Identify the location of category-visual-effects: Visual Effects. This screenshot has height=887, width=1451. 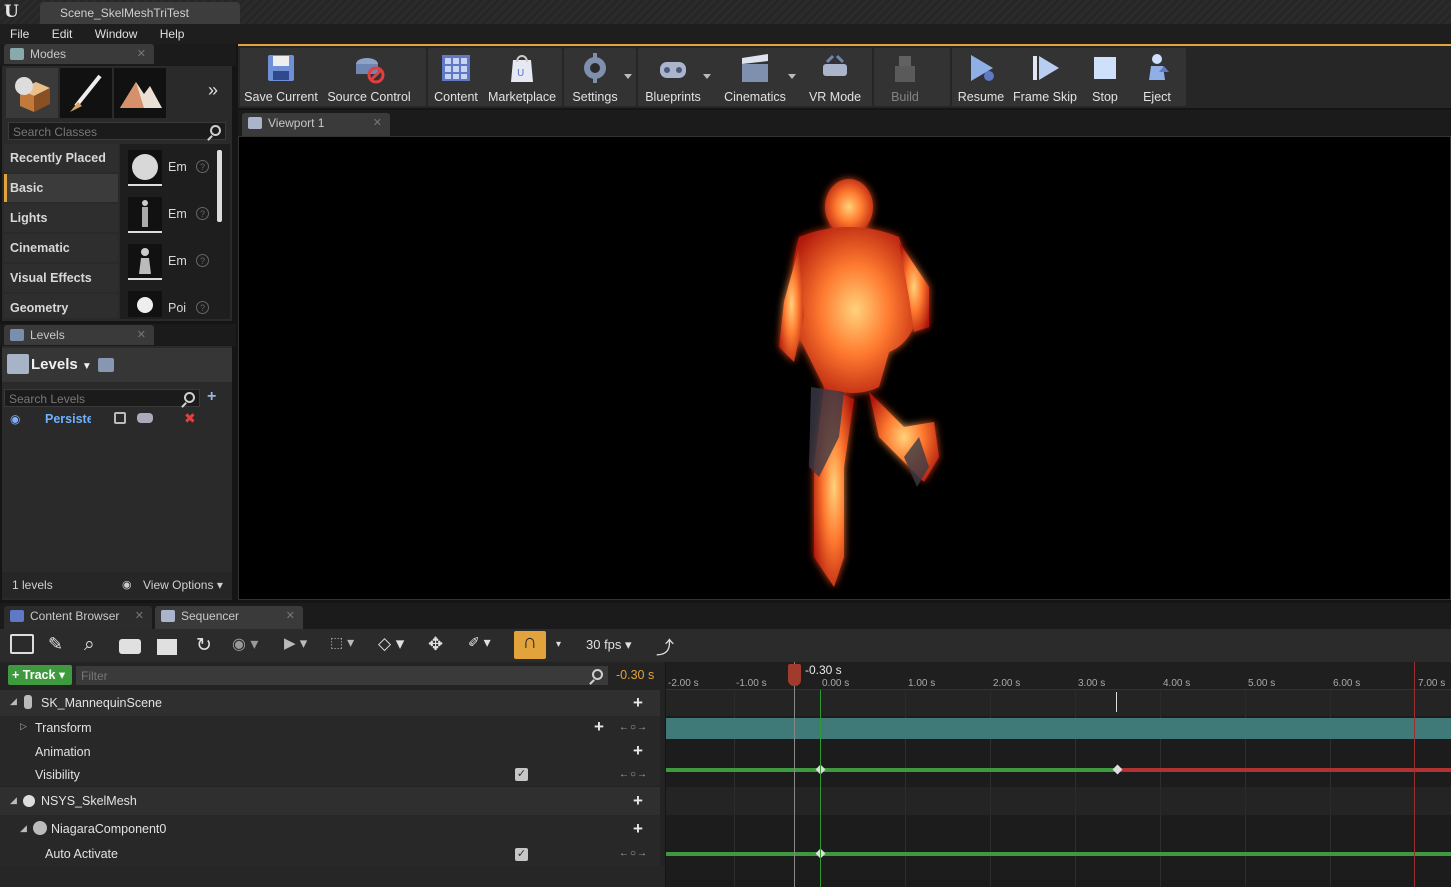
(61, 278).